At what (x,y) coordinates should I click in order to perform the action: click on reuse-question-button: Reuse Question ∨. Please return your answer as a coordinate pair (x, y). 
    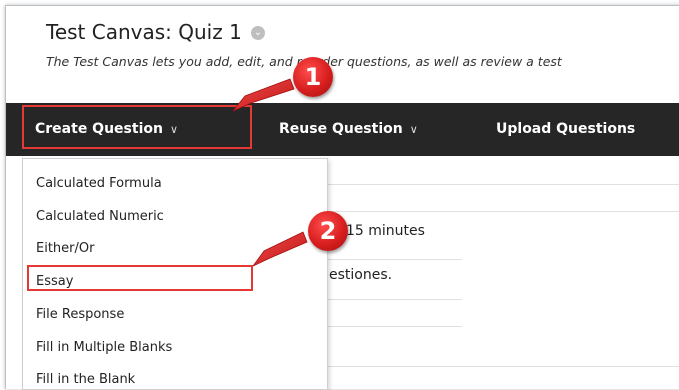
    Looking at the image, I should click on (348, 129).